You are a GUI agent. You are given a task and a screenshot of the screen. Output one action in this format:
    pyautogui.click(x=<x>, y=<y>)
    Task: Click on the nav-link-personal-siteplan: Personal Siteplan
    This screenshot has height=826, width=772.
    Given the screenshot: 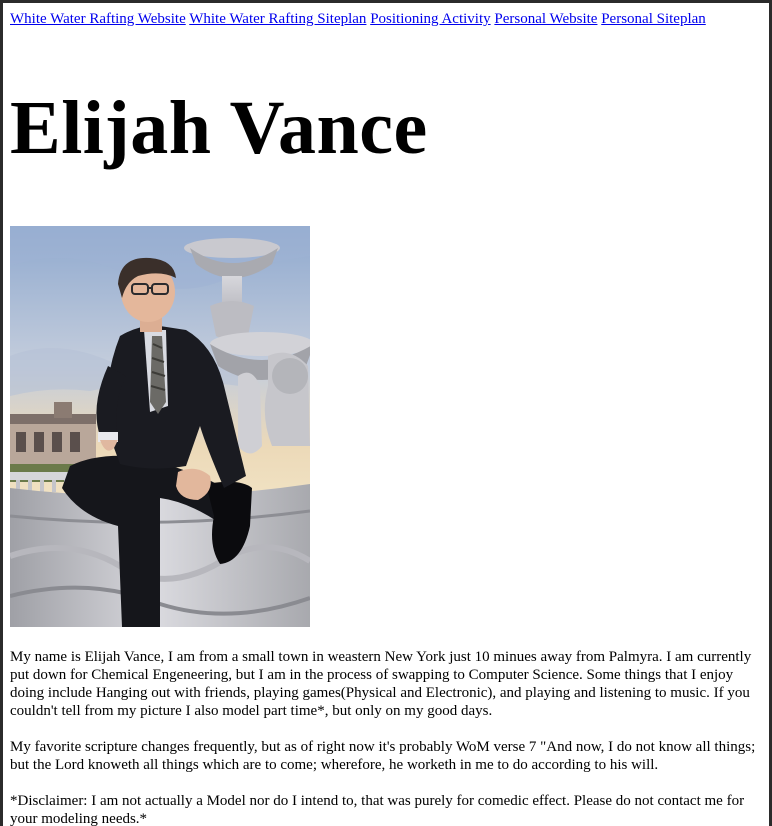 What is the action you would take?
    pyautogui.click(x=653, y=19)
    